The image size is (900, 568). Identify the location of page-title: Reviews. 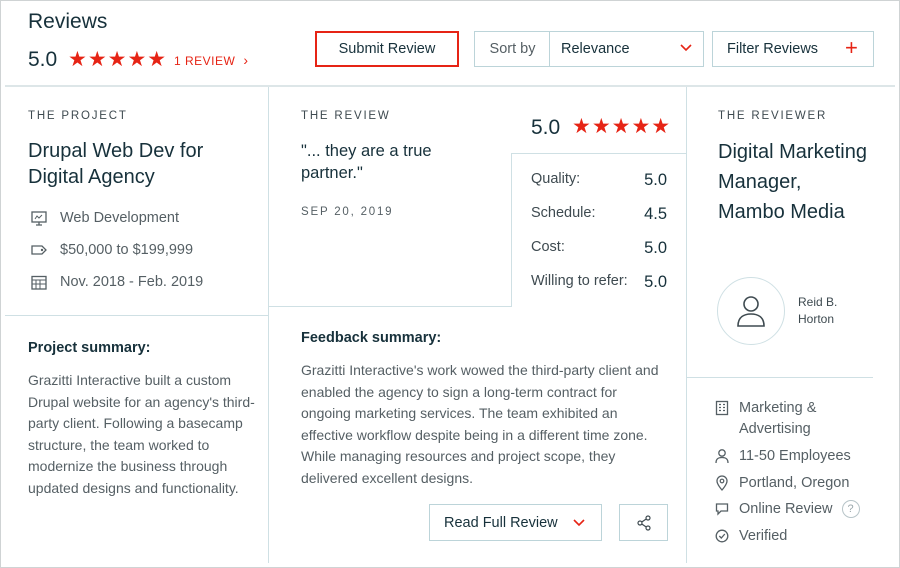
(68, 21).